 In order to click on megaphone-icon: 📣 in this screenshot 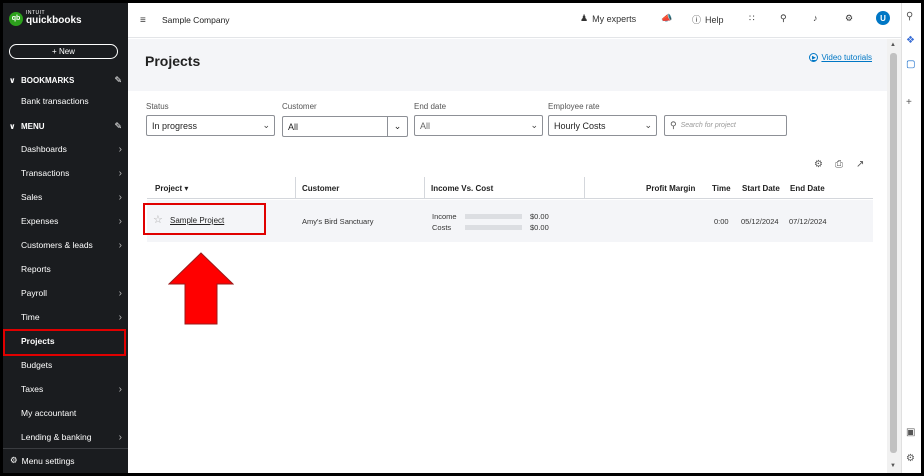, I will do `click(666, 18)`.